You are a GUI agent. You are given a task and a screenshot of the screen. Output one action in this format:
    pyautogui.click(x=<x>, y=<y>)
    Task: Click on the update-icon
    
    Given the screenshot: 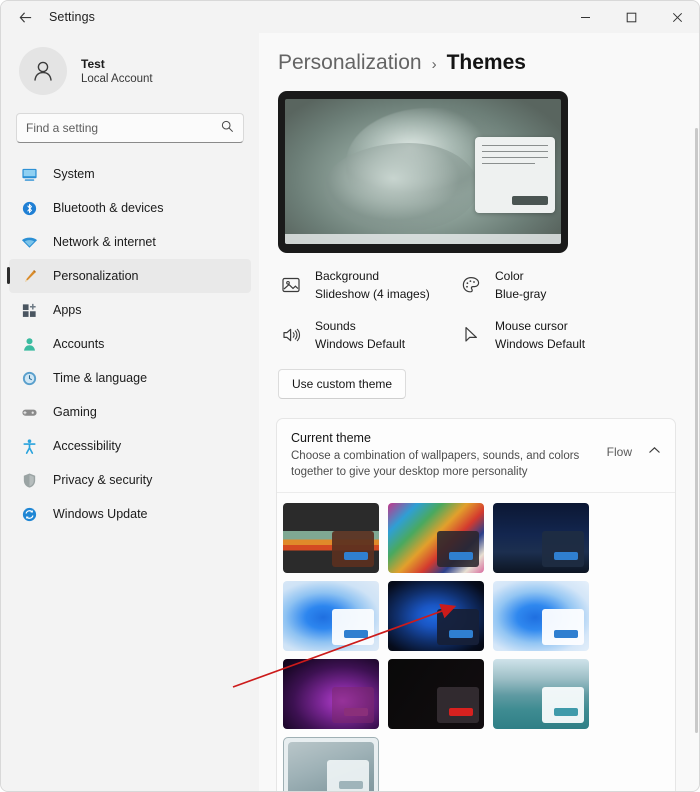 What is the action you would take?
    pyautogui.click(x=29, y=514)
    